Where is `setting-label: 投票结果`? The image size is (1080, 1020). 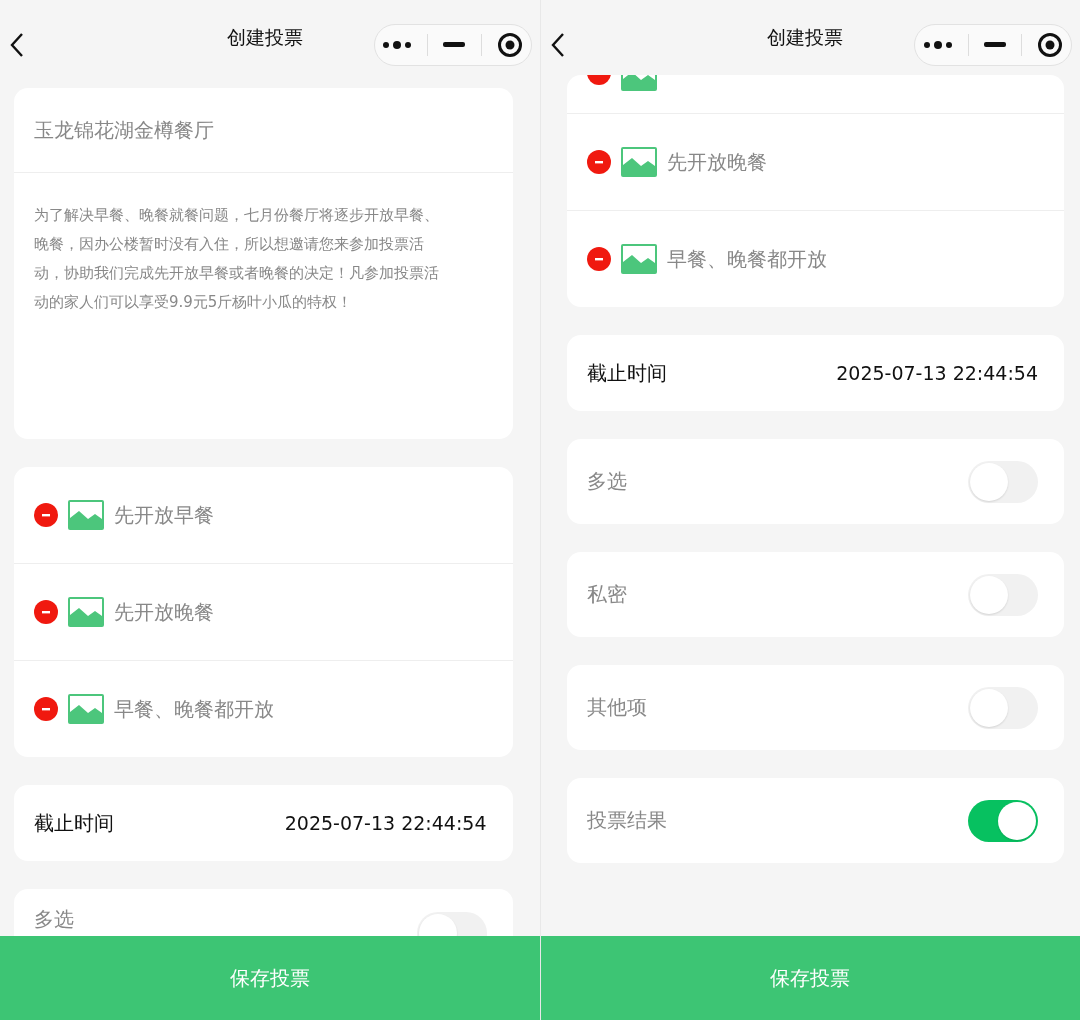 setting-label: 投票结果 is located at coordinates (626, 820).